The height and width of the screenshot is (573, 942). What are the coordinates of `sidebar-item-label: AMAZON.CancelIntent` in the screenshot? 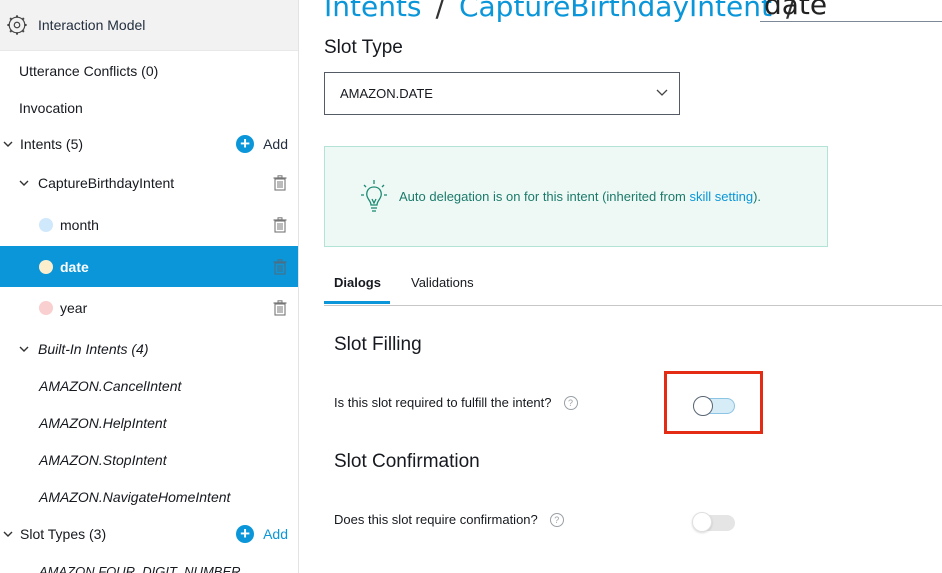 It's located at (110, 386).